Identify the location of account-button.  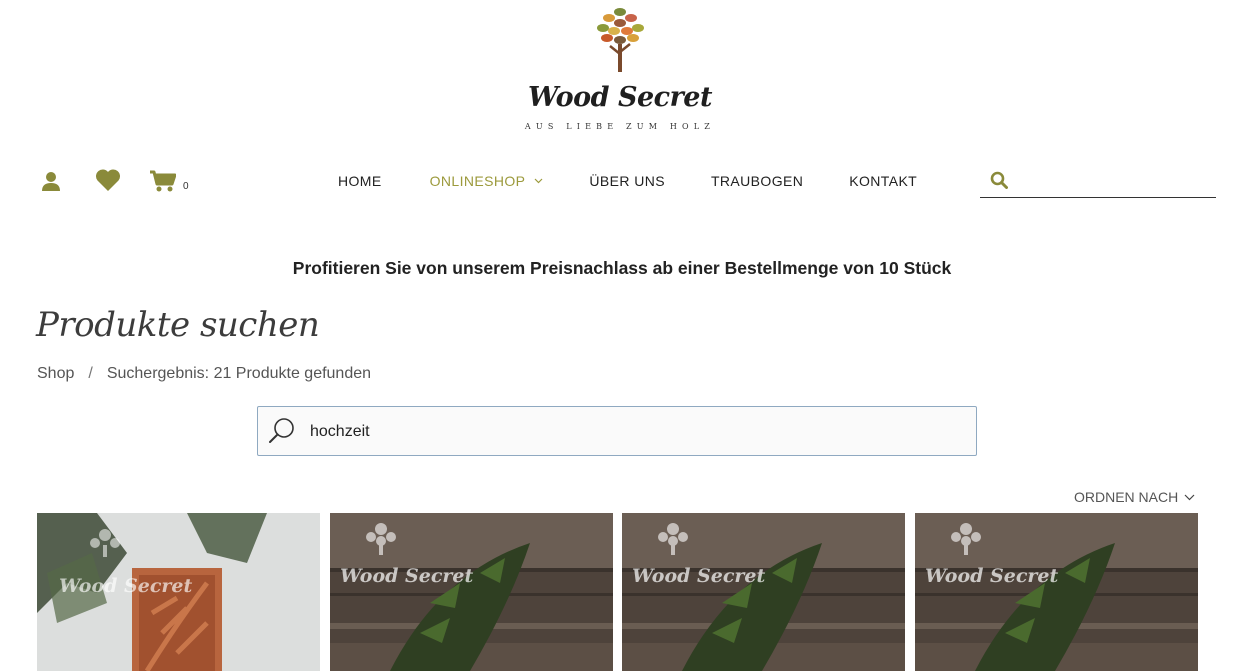
(51, 181).